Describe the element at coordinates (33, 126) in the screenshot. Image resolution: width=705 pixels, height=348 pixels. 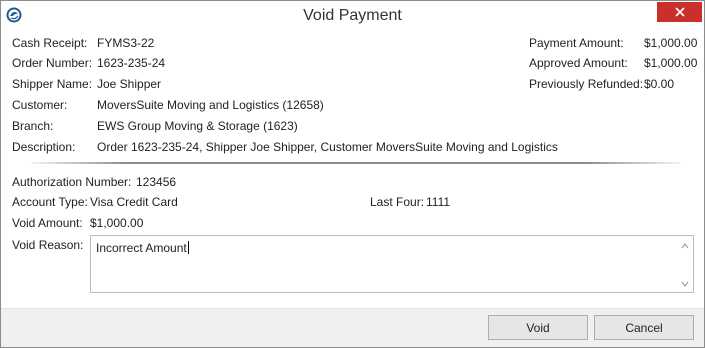
I see `branch-label: Branch:` at that location.